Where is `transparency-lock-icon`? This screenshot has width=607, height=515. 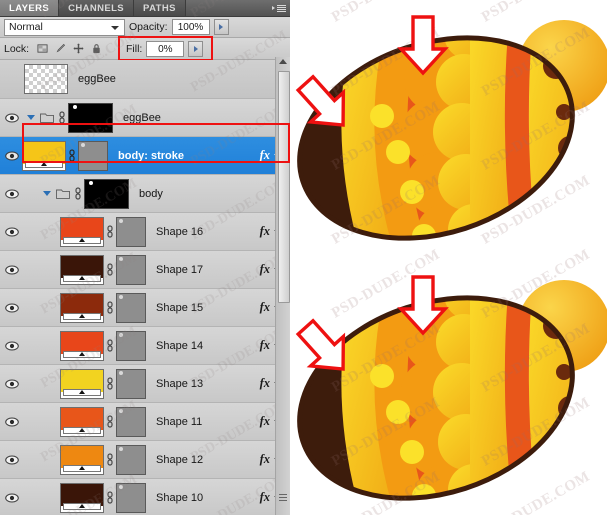 transparency-lock-icon is located at coordinates (42, 48).